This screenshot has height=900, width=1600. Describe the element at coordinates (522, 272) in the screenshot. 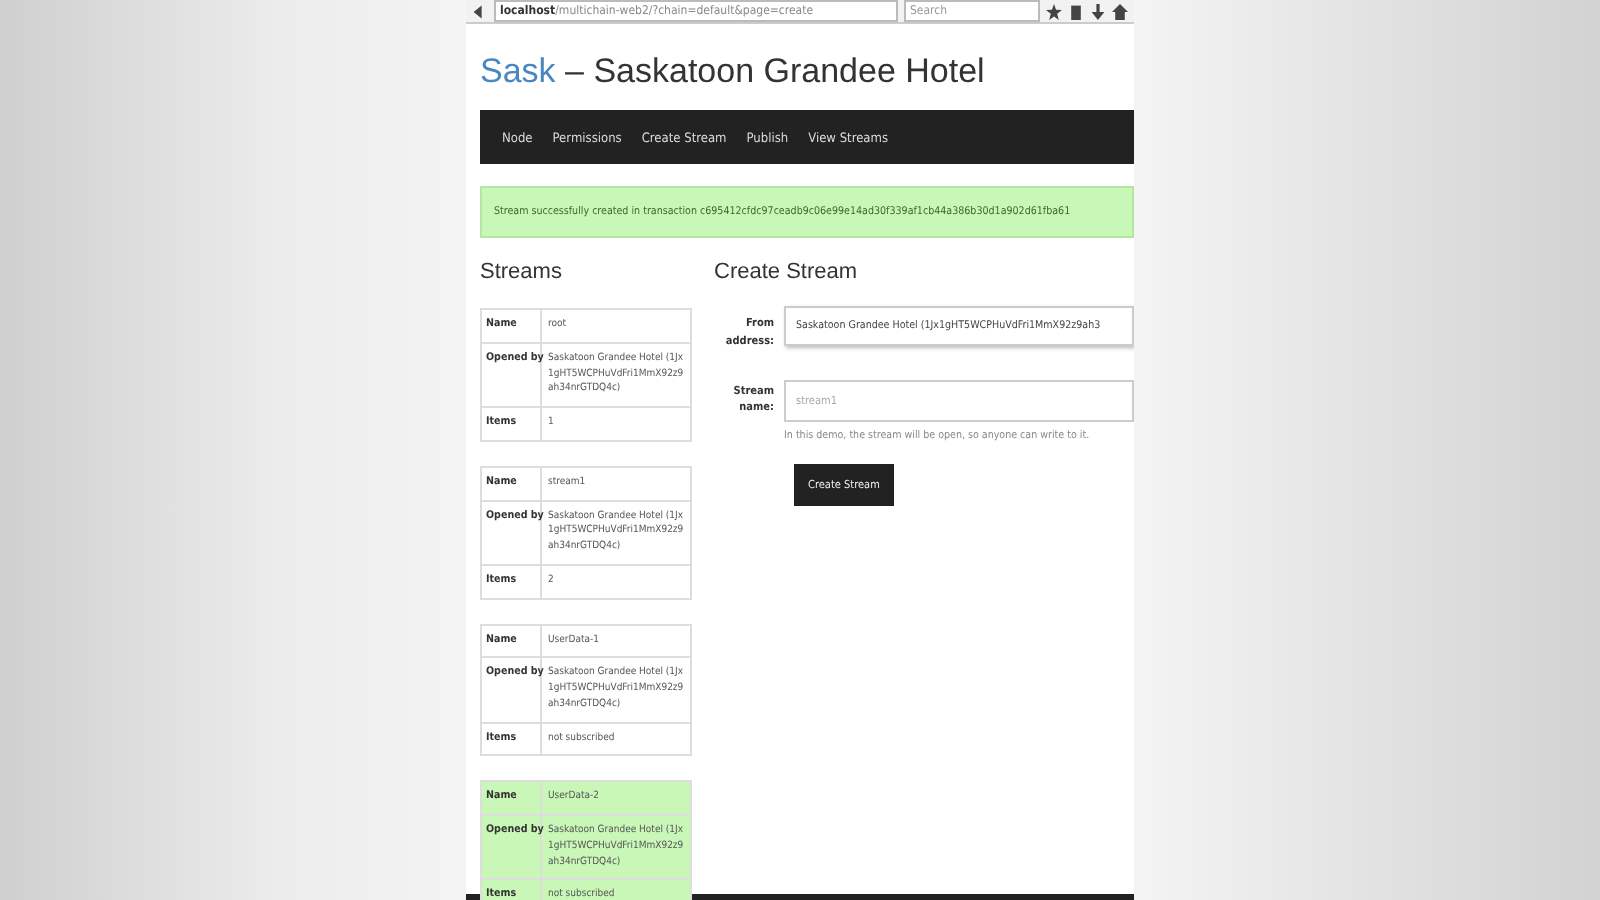

I see `section-heading: Streams` at that location.